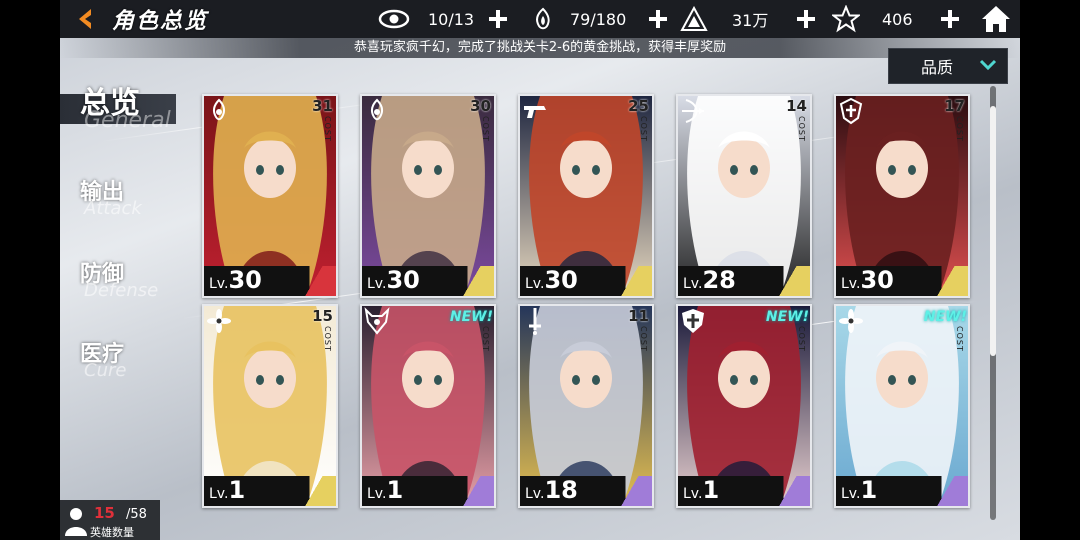 The height and width of the screenshot is (540, 1080). What do you see at coordinates (104, 513) in the screenshot?
I see `hero-count-current: 15` at bounding box center [104, 513].